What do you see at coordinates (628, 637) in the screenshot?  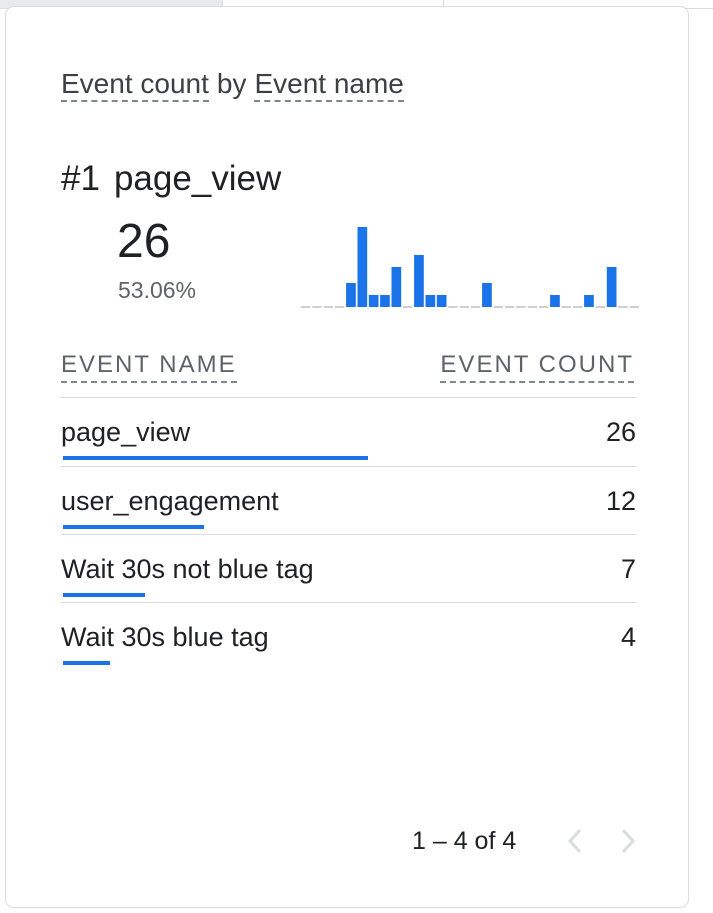 I see `row-event-count: 4` at bounding box center [628, 637].